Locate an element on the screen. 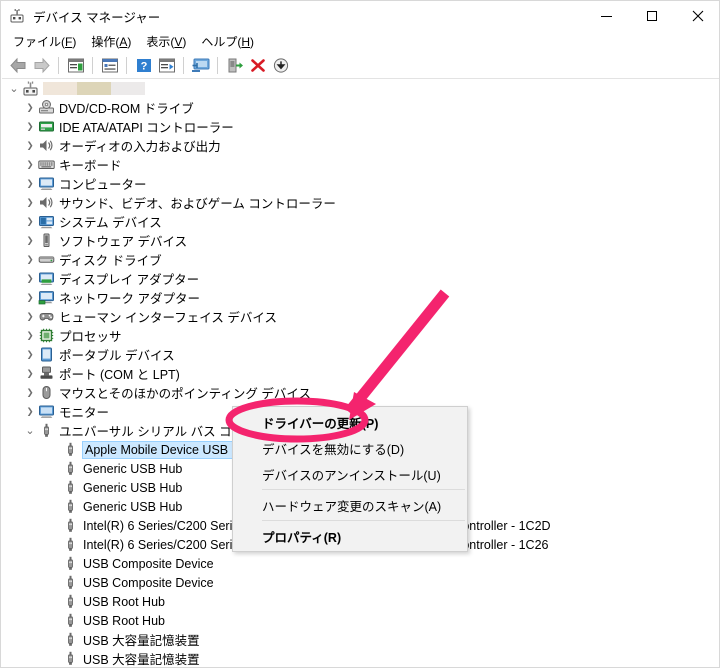 The height and width of the screenshot is (668, 720). enable-device-icon is located at coordinates (234, 65).